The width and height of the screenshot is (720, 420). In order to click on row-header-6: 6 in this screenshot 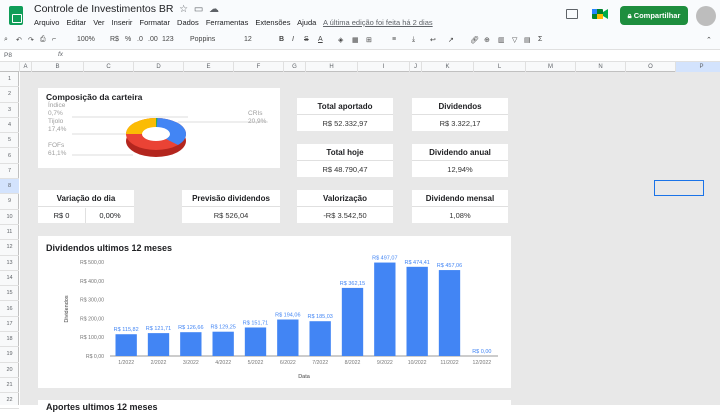, I will do `click(9, 156)`.